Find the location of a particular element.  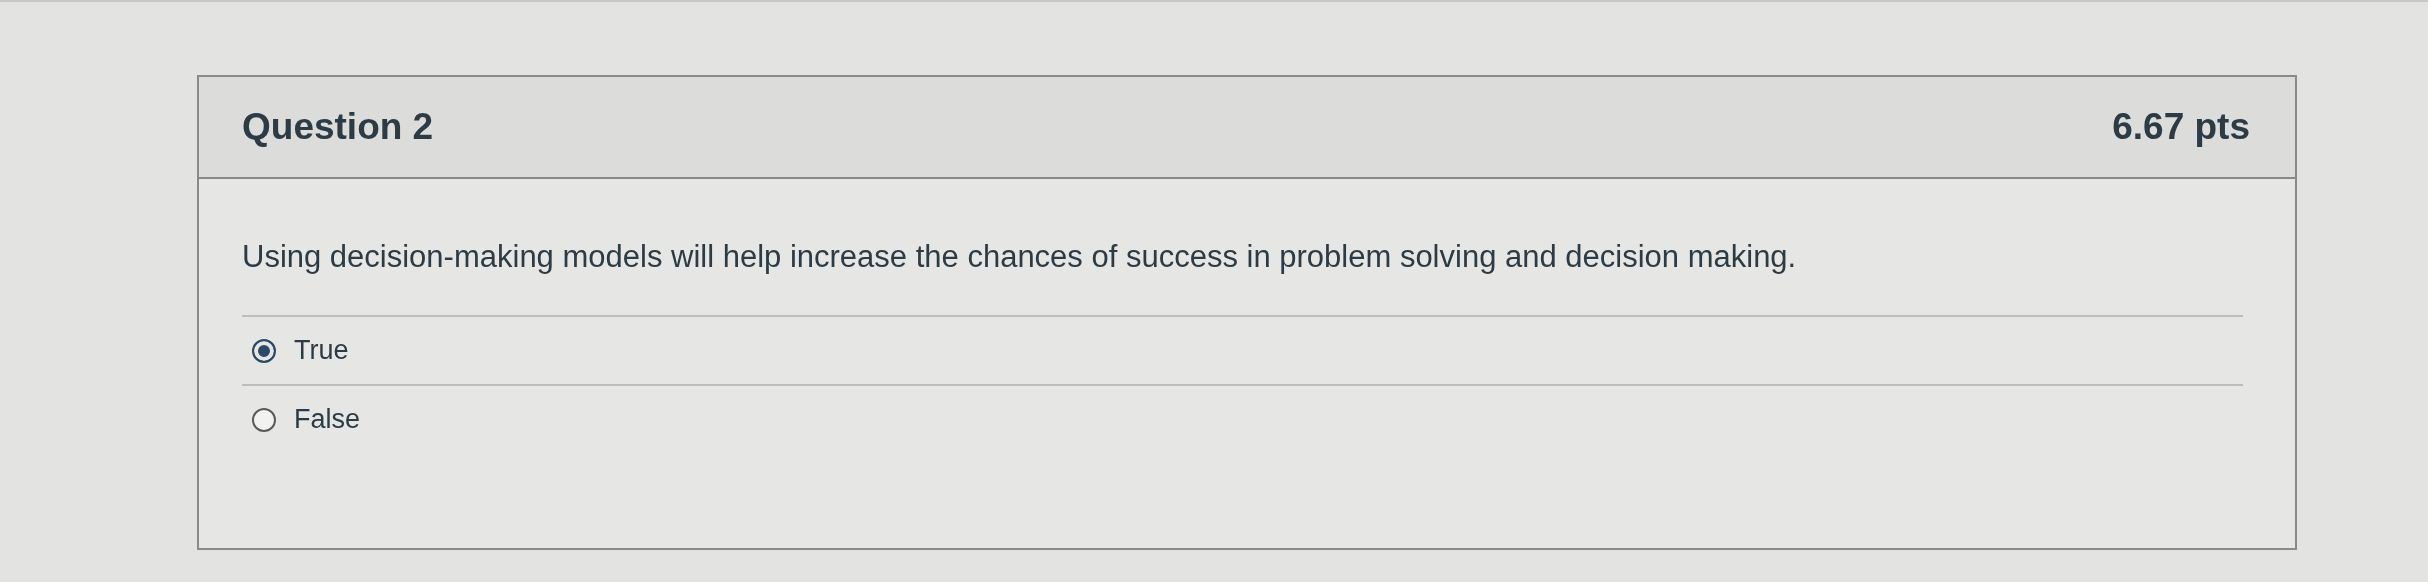

question-text: Using decision-making models will help increase the chances of success in problem solving and decision making. is located at coordinates (1020, 257).